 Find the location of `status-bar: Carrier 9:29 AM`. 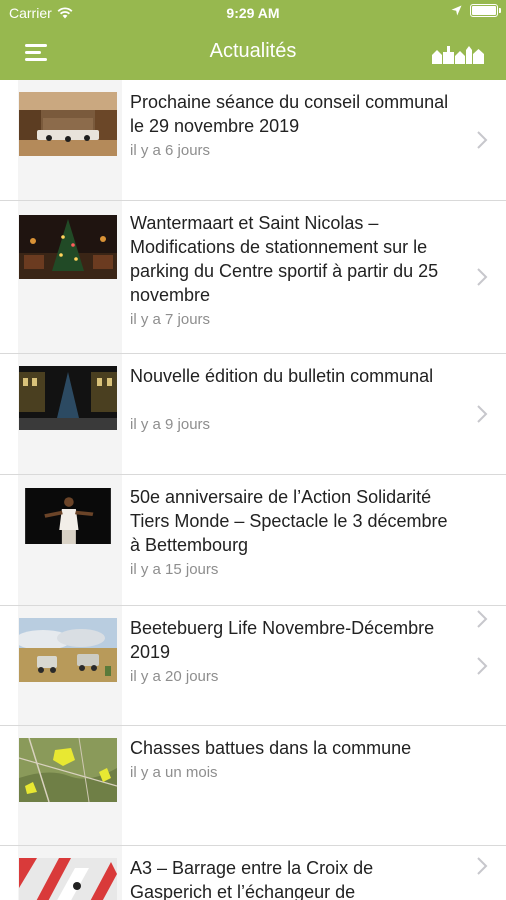

status-bar: Carrier 9:29 AM is located at coordinates (253, 14).